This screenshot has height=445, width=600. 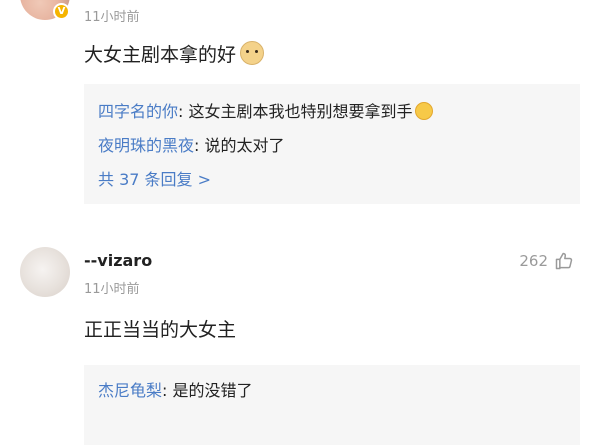 I want to click on reply-text: 说的太对了, so click(x=242, y=145).